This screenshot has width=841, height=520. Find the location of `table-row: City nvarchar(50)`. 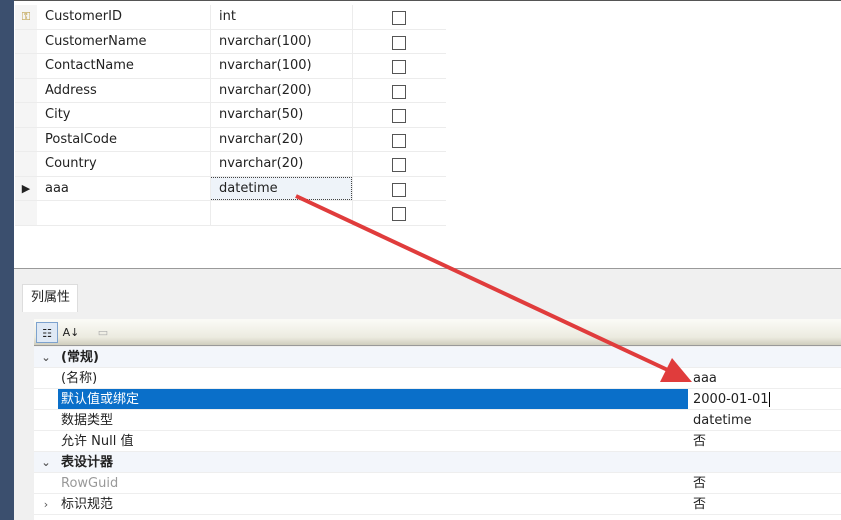

table-row: City nvarchar(50) is located at coordinates (230, 115).